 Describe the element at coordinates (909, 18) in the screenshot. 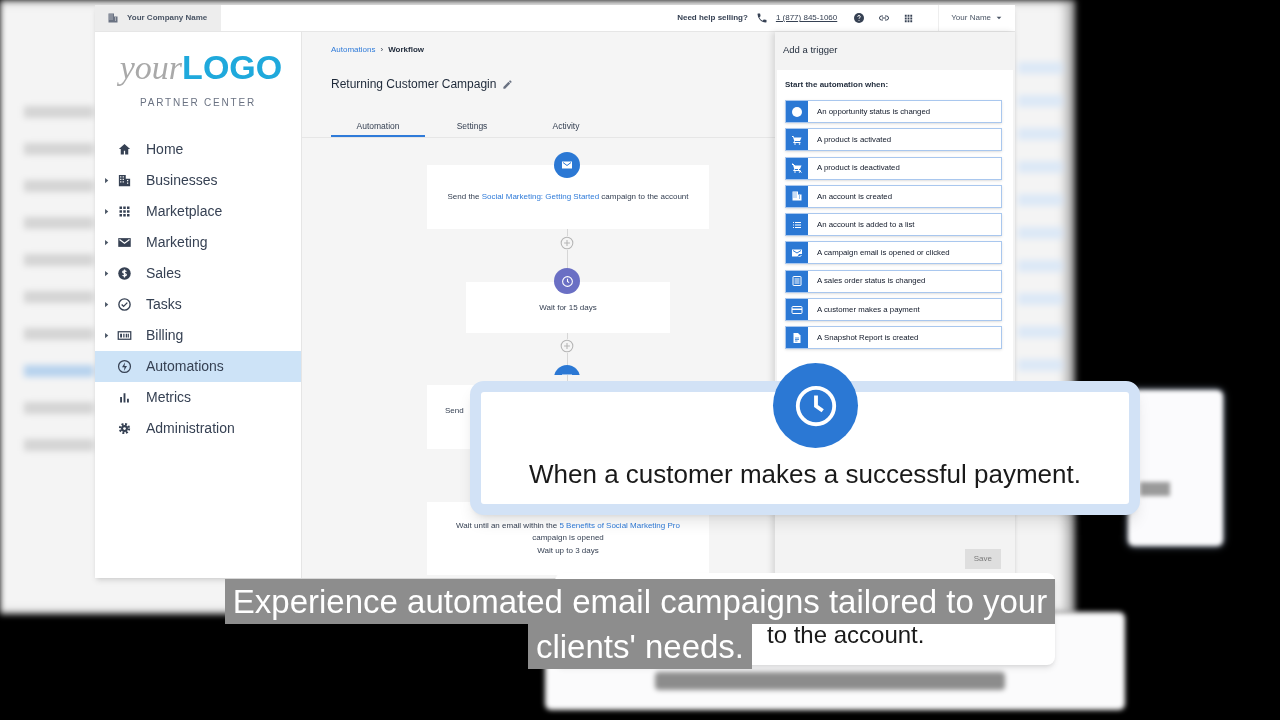

I see `apps-icon` at that location.